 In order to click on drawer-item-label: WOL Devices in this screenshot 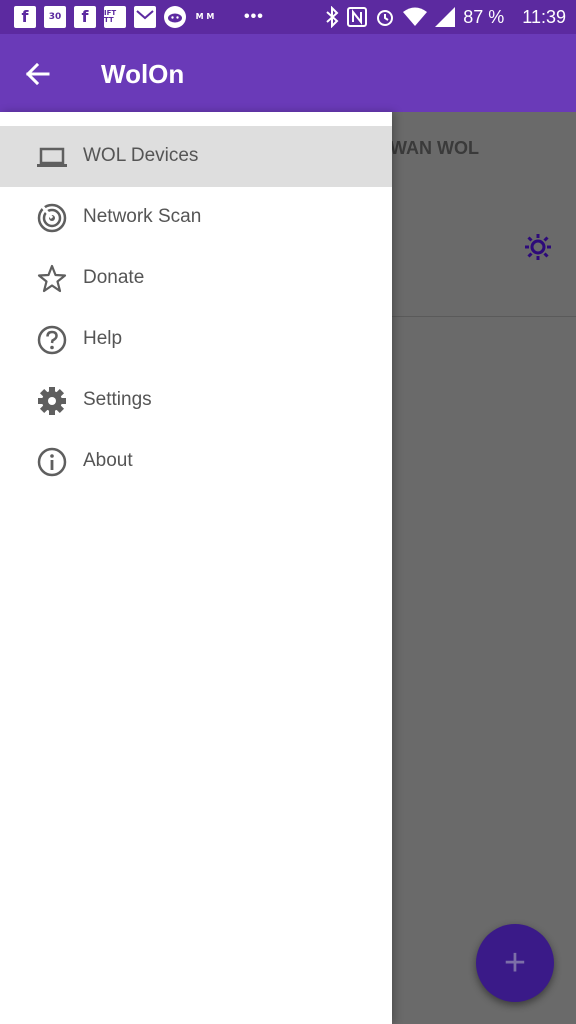, I will do `click(141, 155)`.